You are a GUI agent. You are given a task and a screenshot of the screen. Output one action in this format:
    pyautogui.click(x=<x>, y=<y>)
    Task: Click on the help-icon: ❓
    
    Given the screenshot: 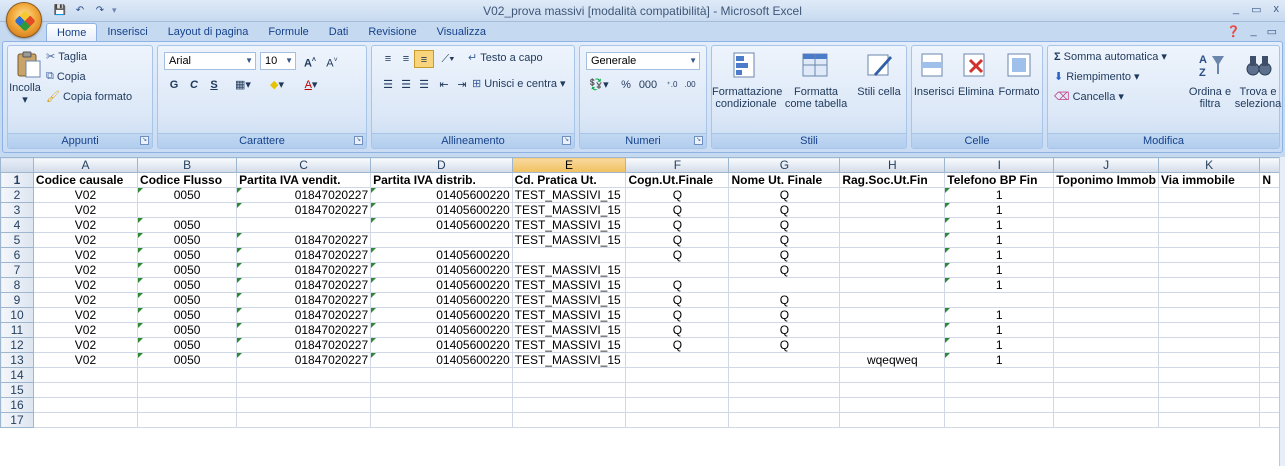 What is the action you would take?
    pyautogui.click(x=1234, y=31)
    